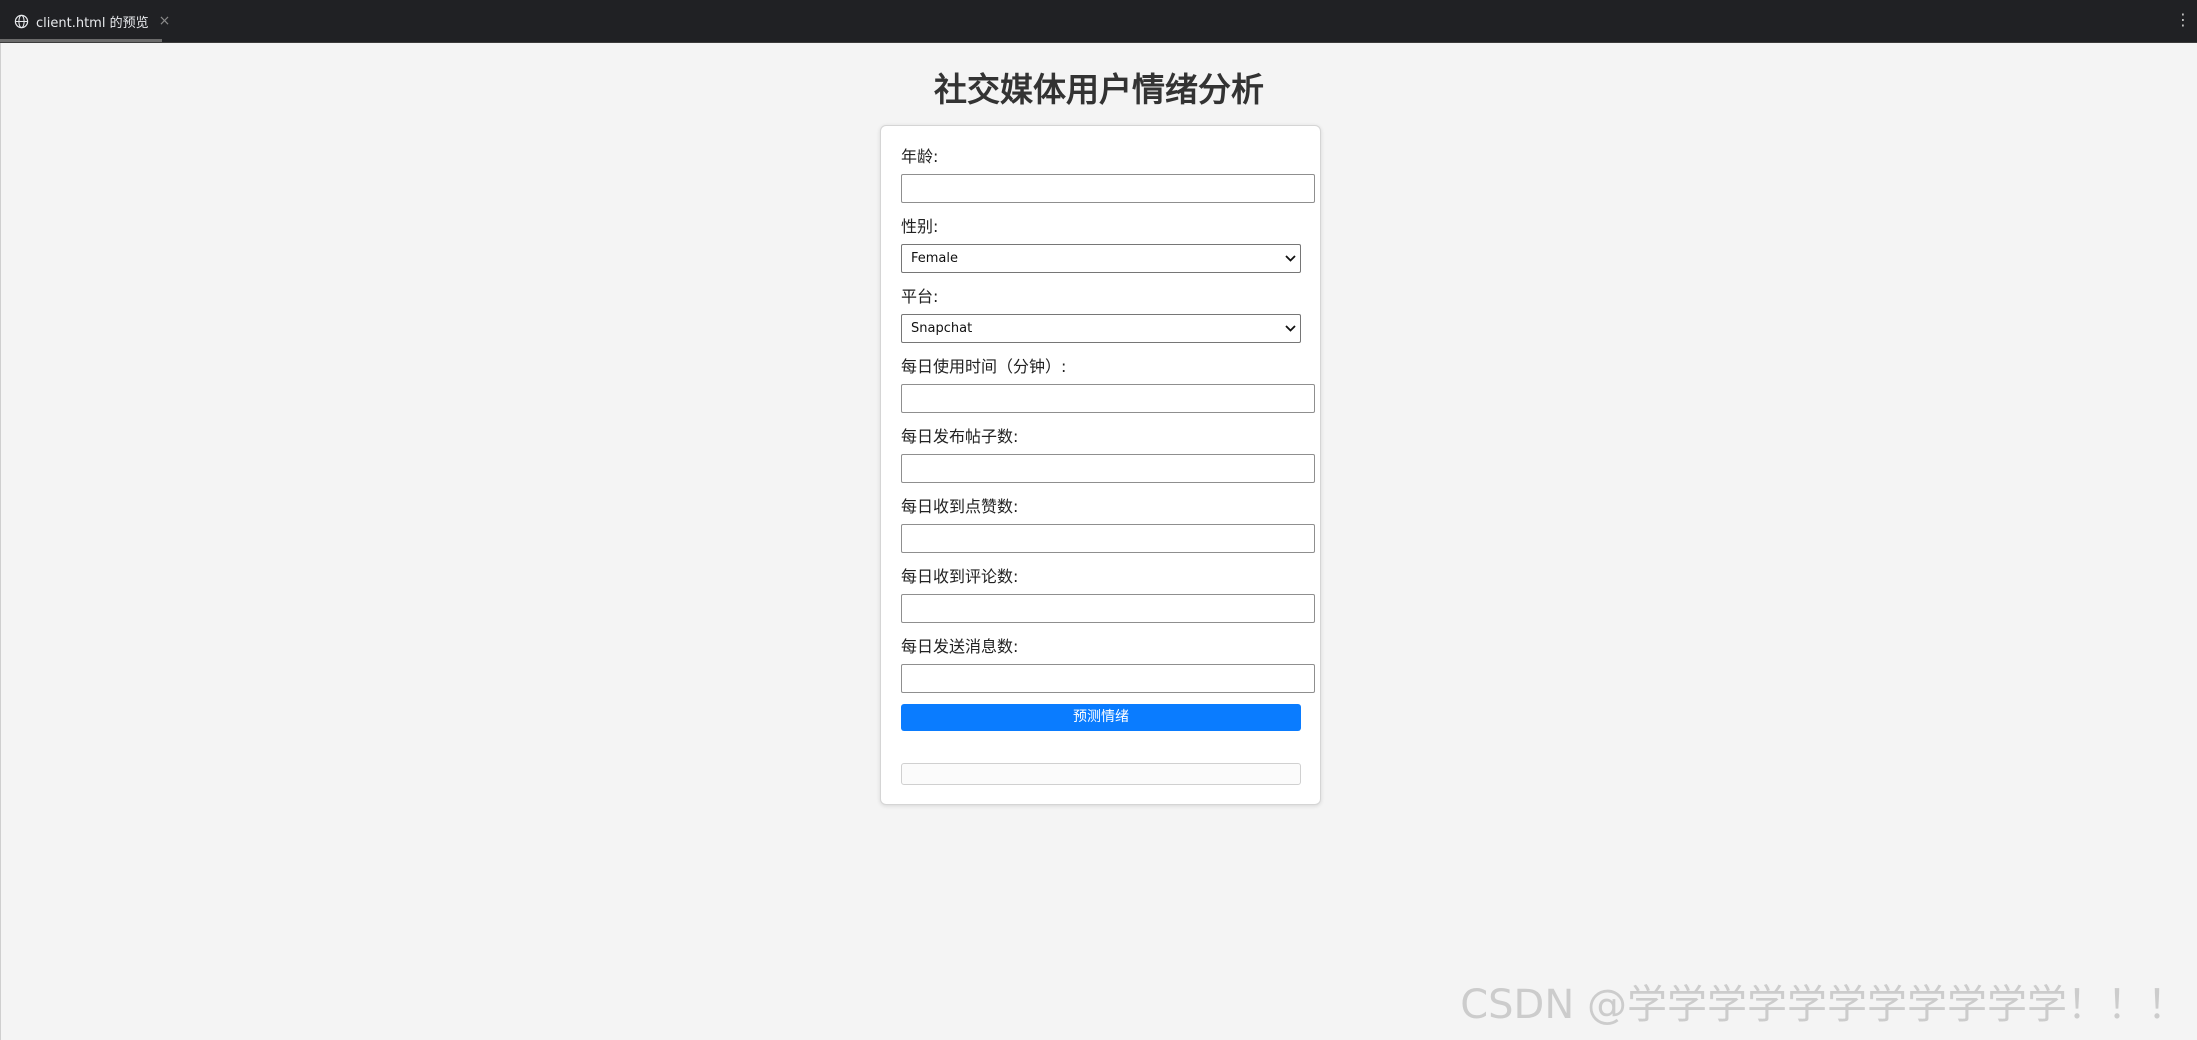 The image size is (2197, 1040). I want to click on gender-label: 性别:, so click(920, 226).